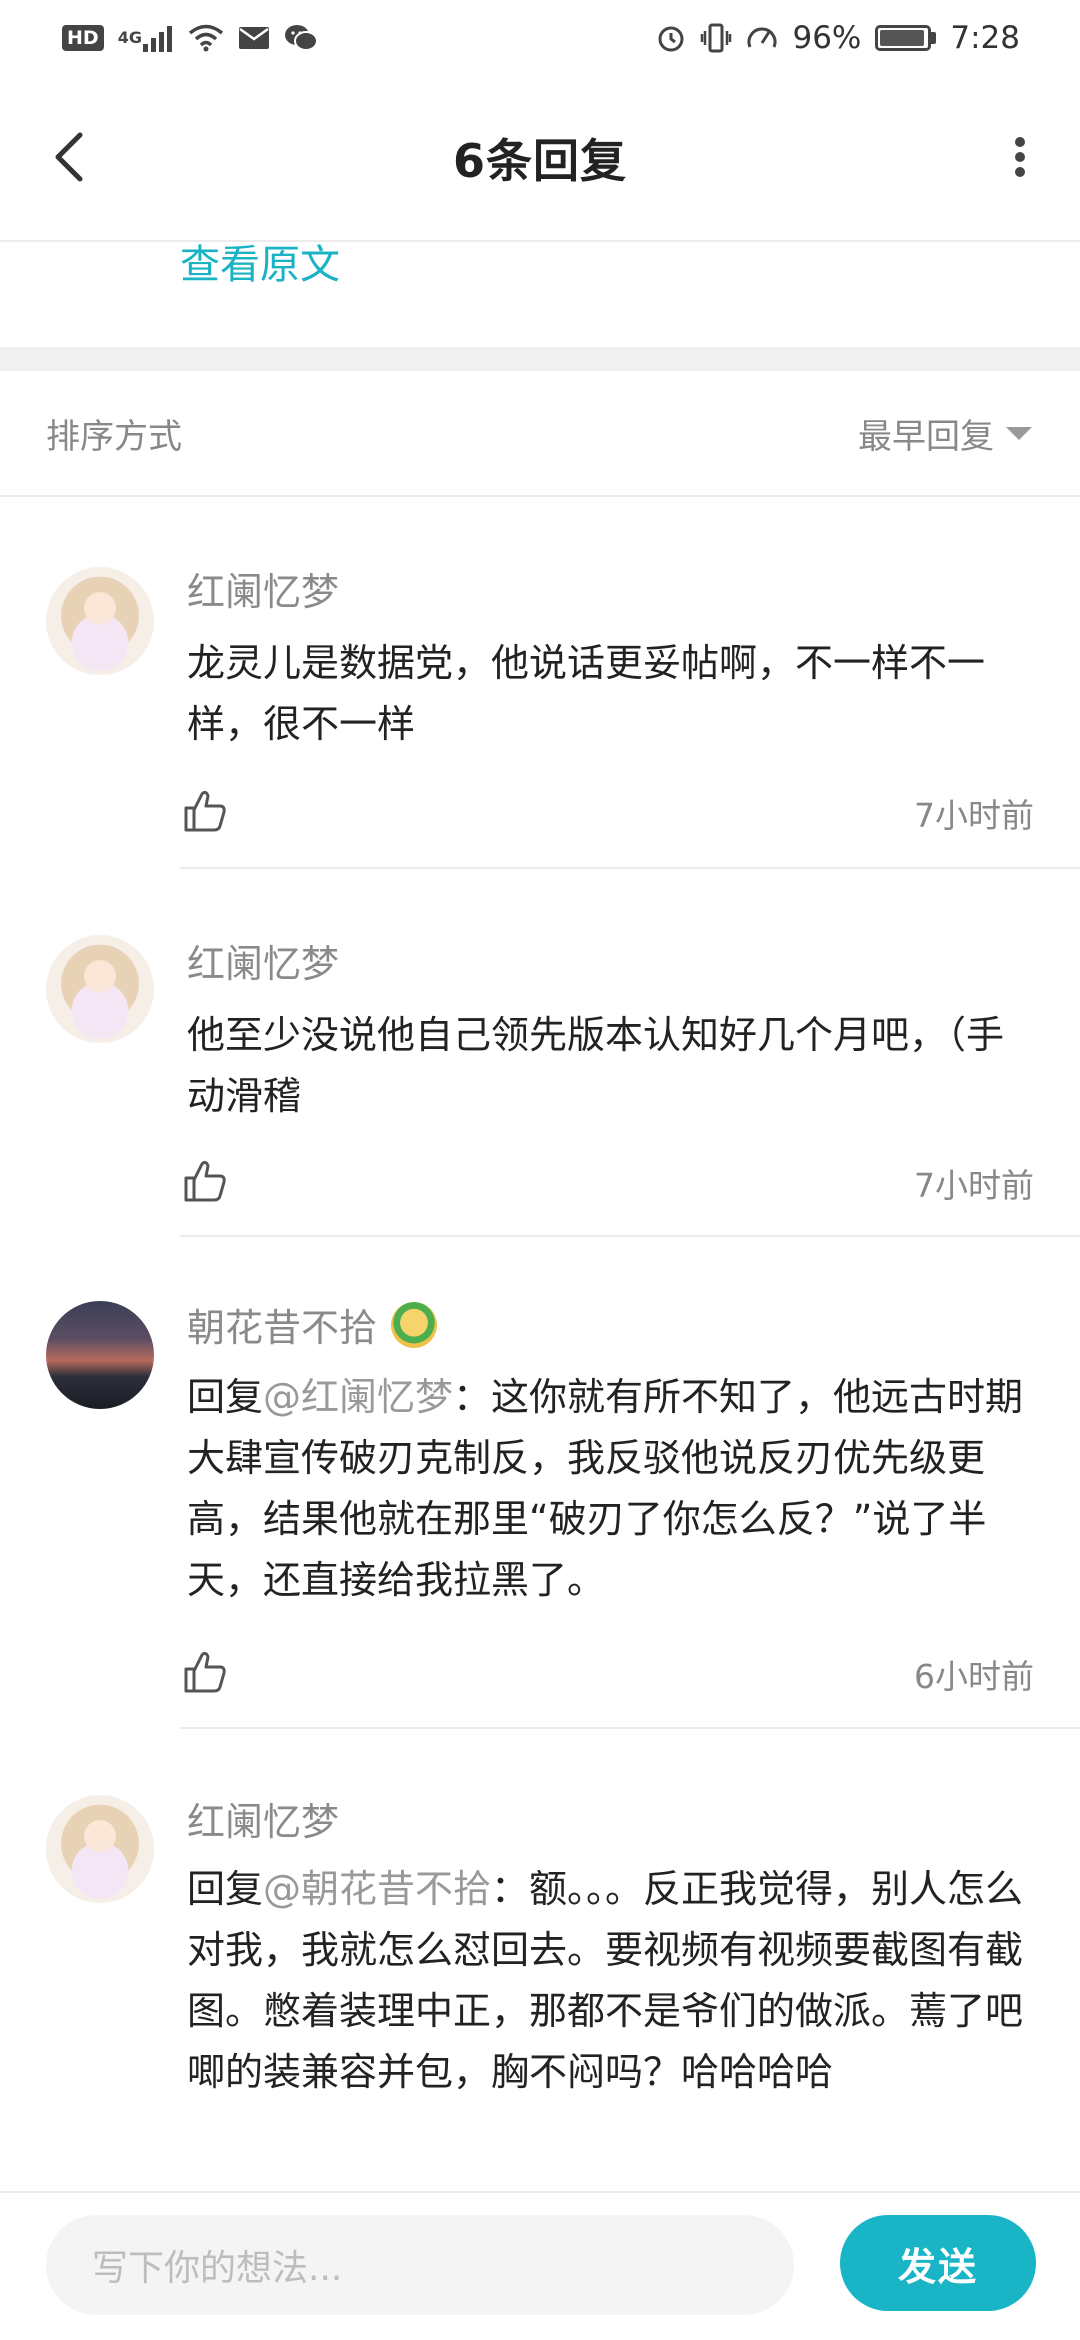 This screenshot has height=2340, width=1080. I want to click on status-left: HD 4G, so click(190, 38).